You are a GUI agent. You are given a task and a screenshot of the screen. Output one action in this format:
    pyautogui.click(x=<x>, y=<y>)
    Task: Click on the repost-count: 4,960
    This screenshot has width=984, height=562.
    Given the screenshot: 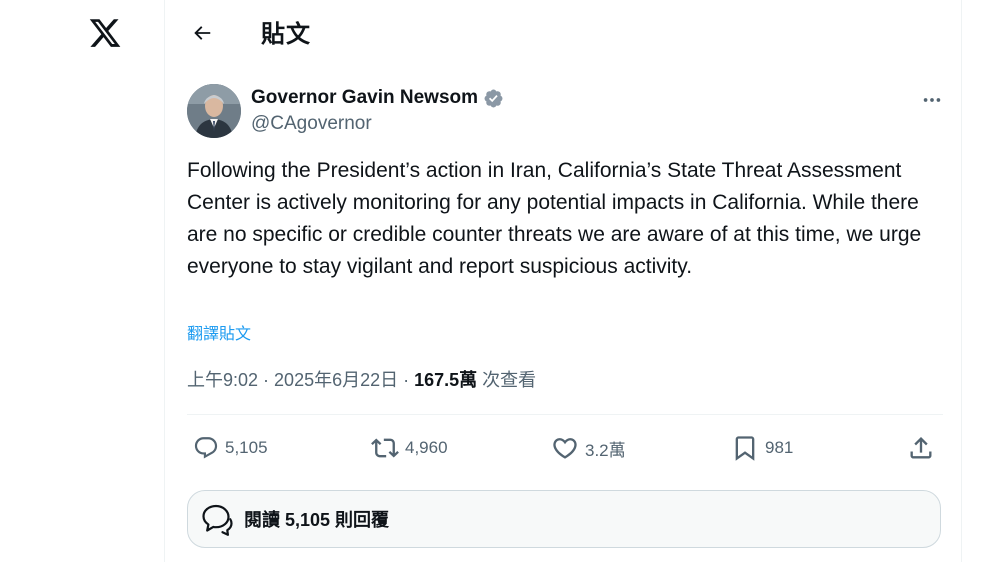 What is the action you would take?
    pyautogui.click(x=426, y=447)
    